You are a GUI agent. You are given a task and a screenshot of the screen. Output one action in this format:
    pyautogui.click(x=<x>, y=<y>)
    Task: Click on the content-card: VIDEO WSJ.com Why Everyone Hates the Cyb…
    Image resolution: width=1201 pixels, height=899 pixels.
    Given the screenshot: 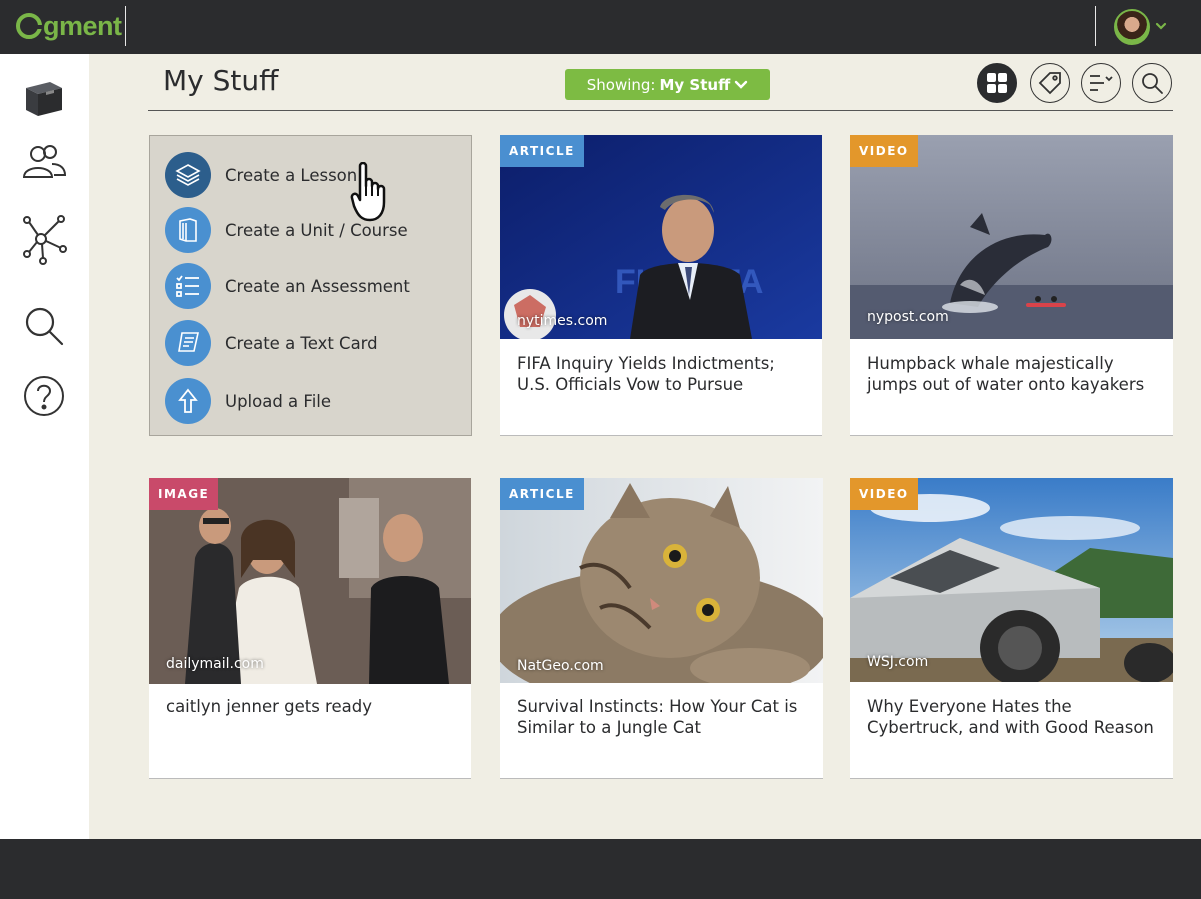 What is the action you would take?
    pyautogui.click(x=1011, y=628)
    